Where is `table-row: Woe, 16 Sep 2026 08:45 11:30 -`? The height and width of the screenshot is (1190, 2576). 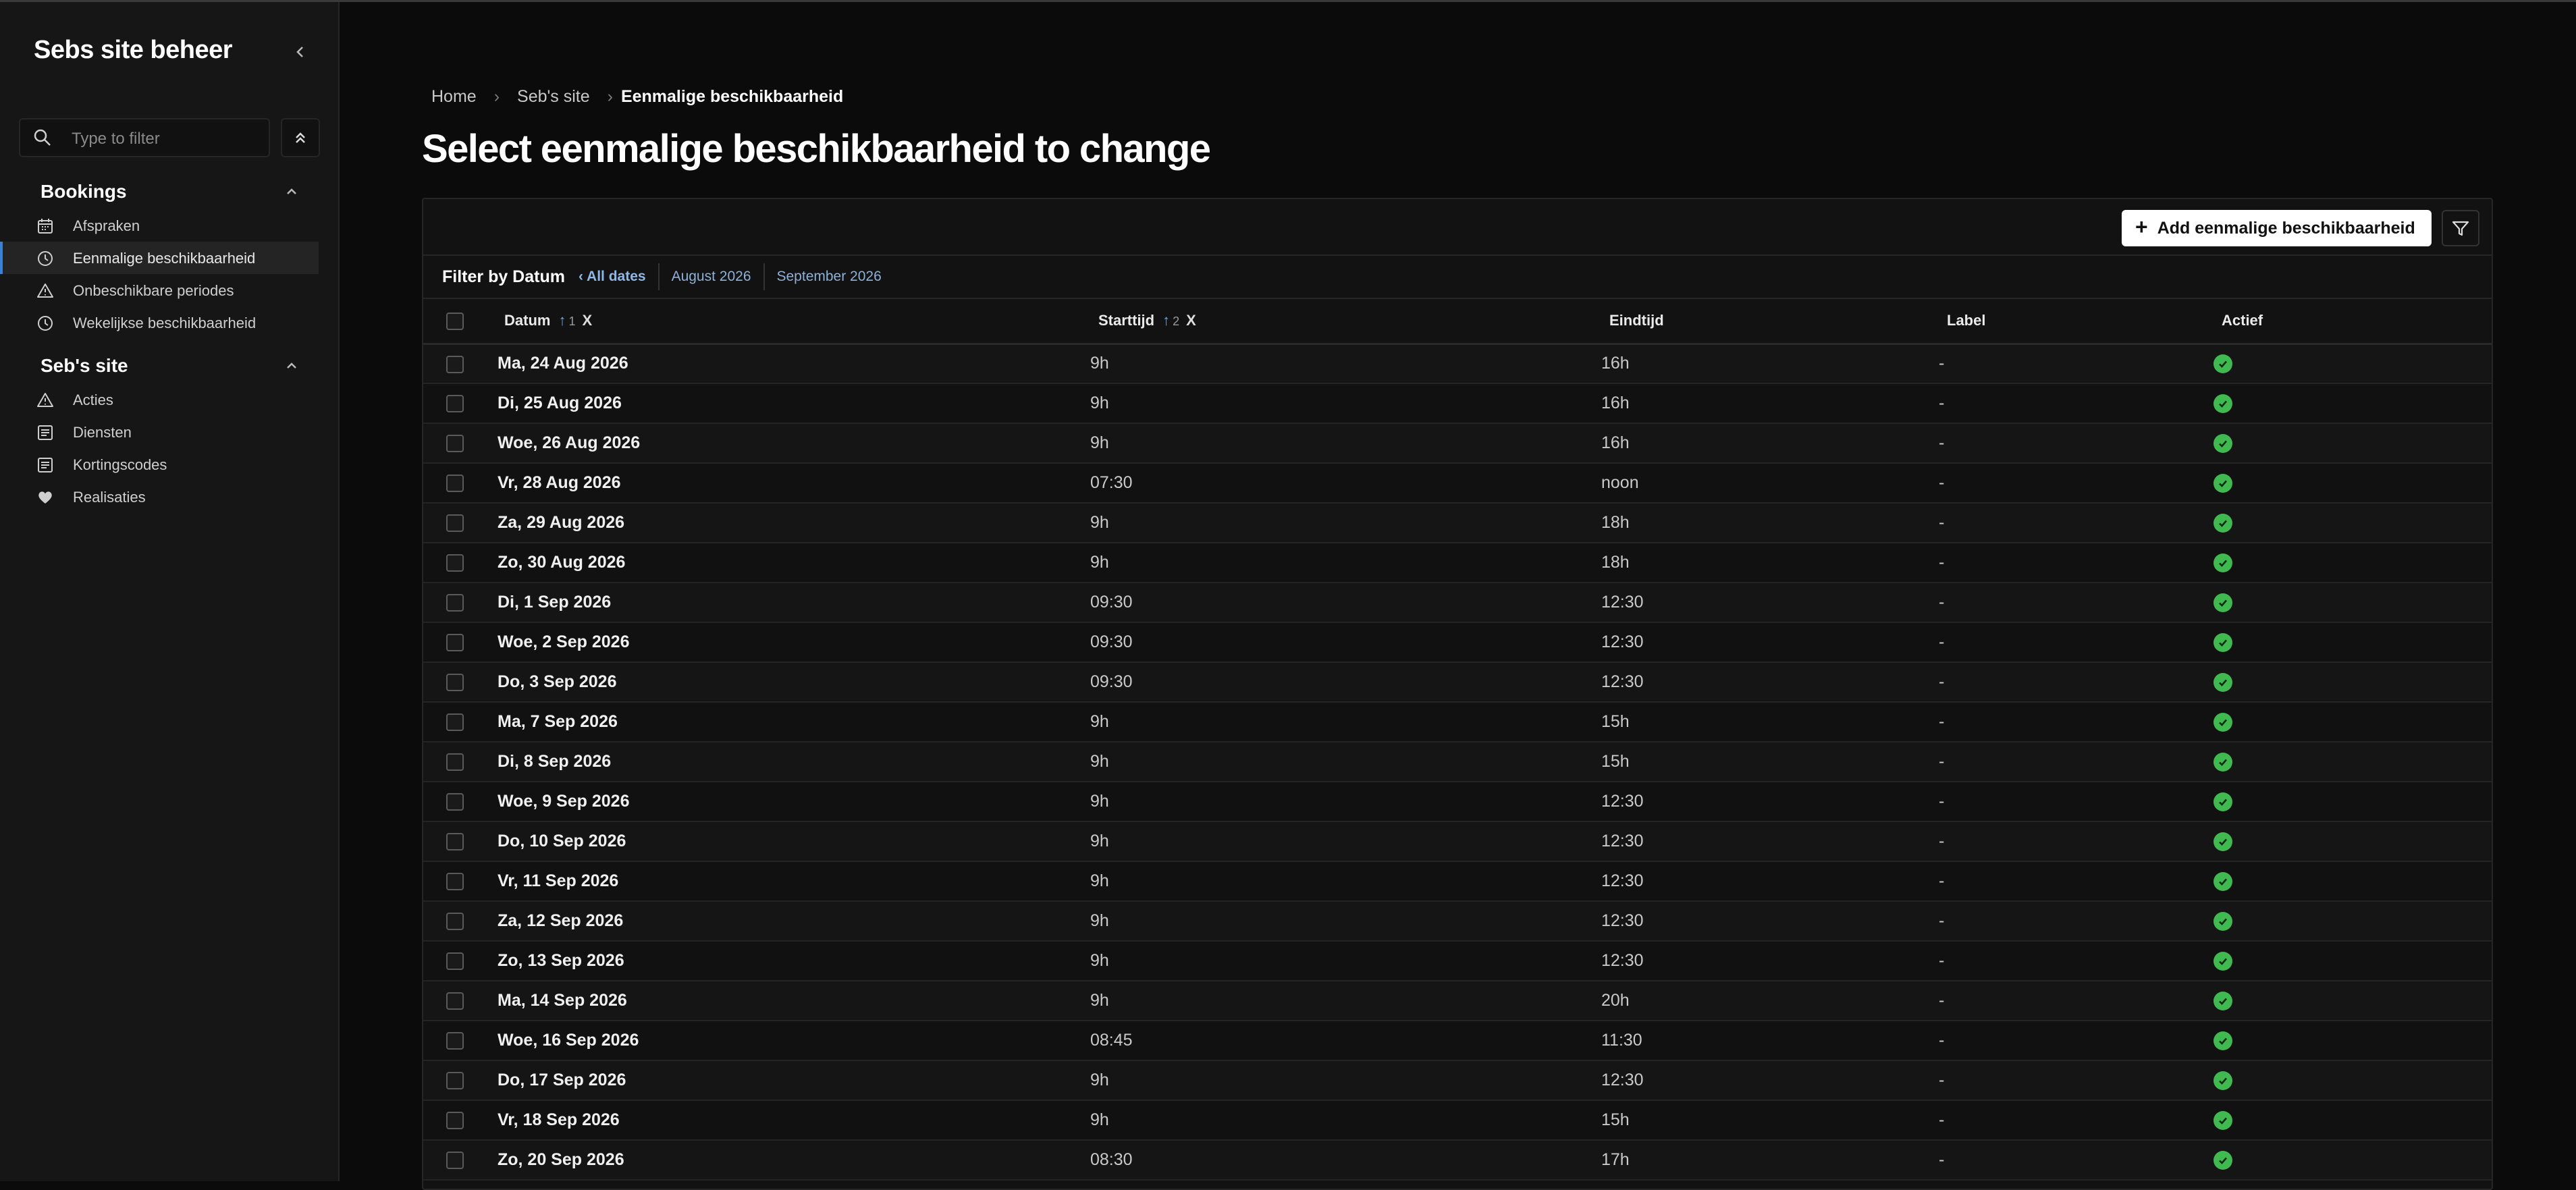
table-row: Woe, 16 Sep 2026 08:45 11:30 - is located at coordinates (1458, 1040).